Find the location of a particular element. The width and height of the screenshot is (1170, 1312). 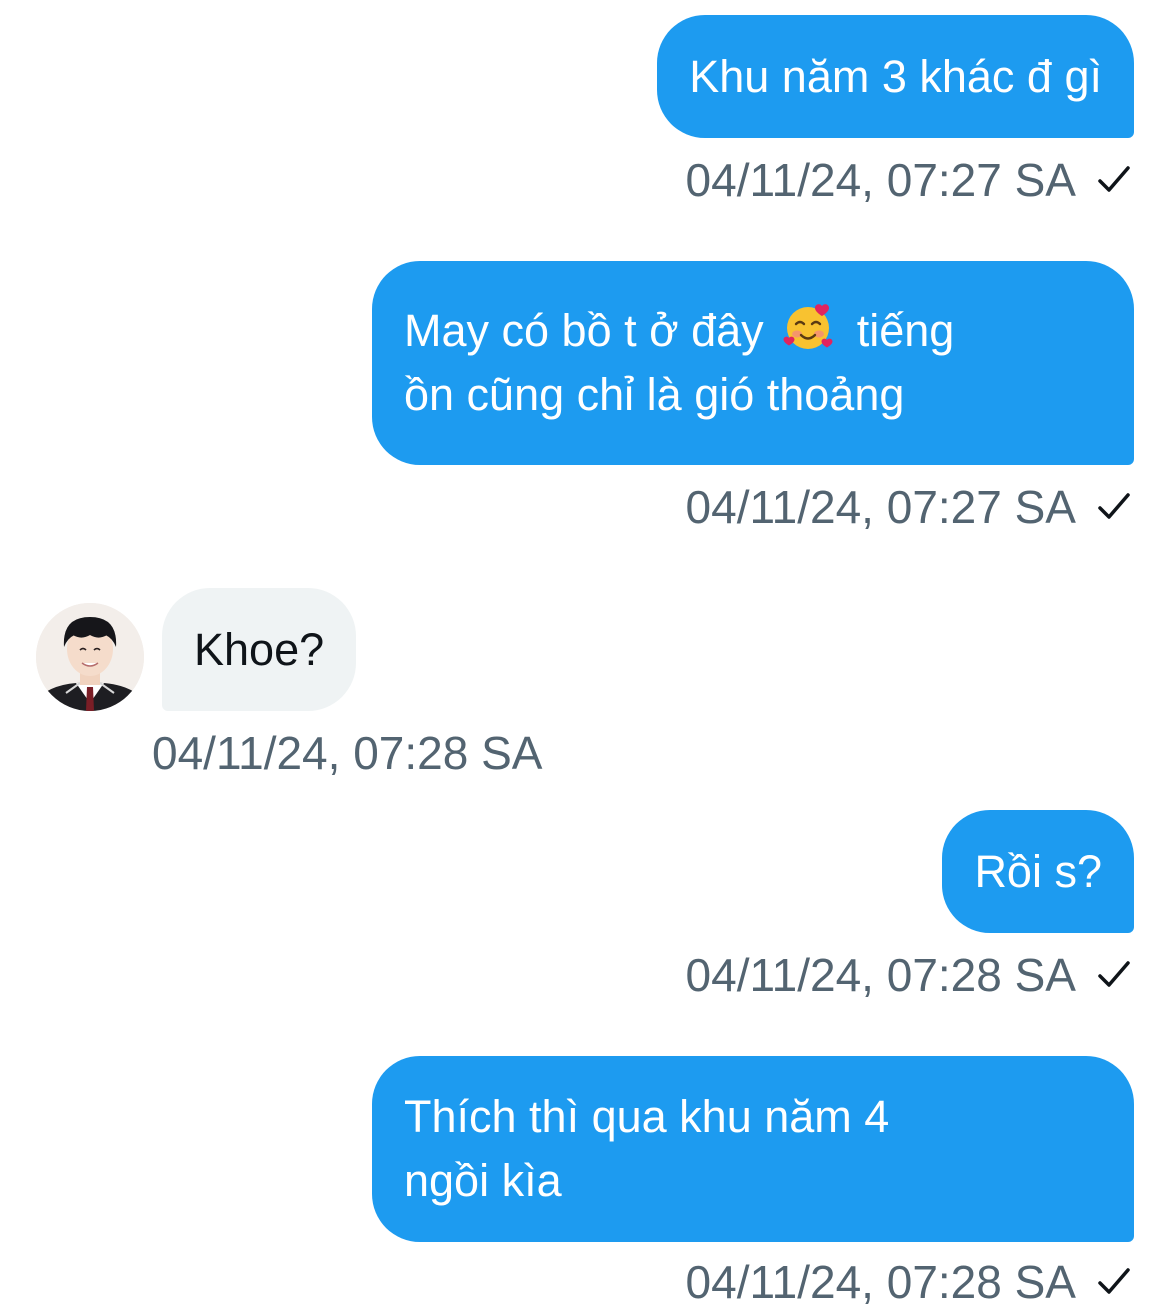

message-bubble-outgoing: Rồi s? is located at coordinates (1038, 871).